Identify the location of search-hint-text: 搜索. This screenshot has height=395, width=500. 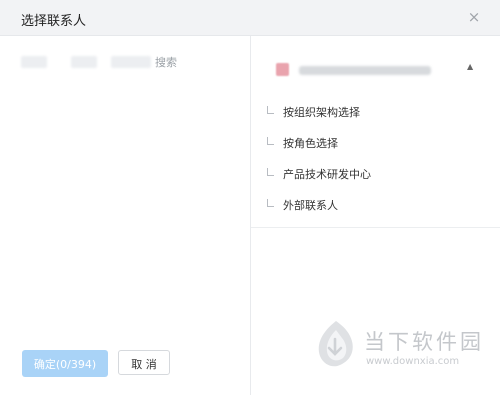
(166, 62).